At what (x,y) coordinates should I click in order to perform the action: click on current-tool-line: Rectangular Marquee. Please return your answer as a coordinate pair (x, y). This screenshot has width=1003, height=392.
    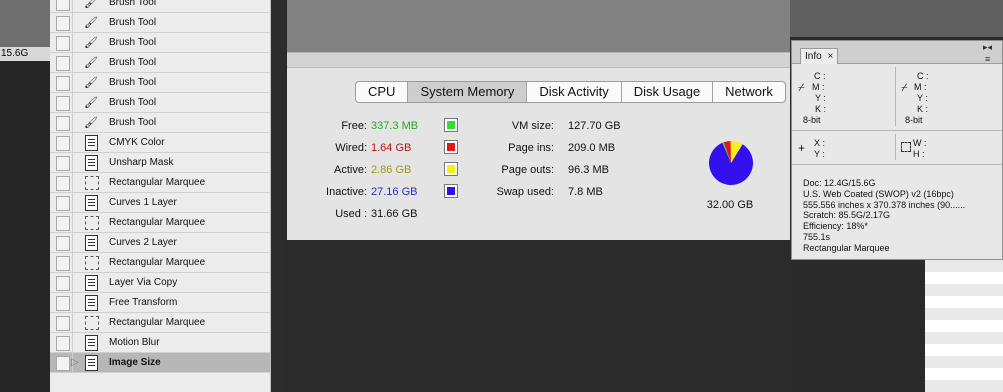
    Looking at the image, I should click on (846, 247).